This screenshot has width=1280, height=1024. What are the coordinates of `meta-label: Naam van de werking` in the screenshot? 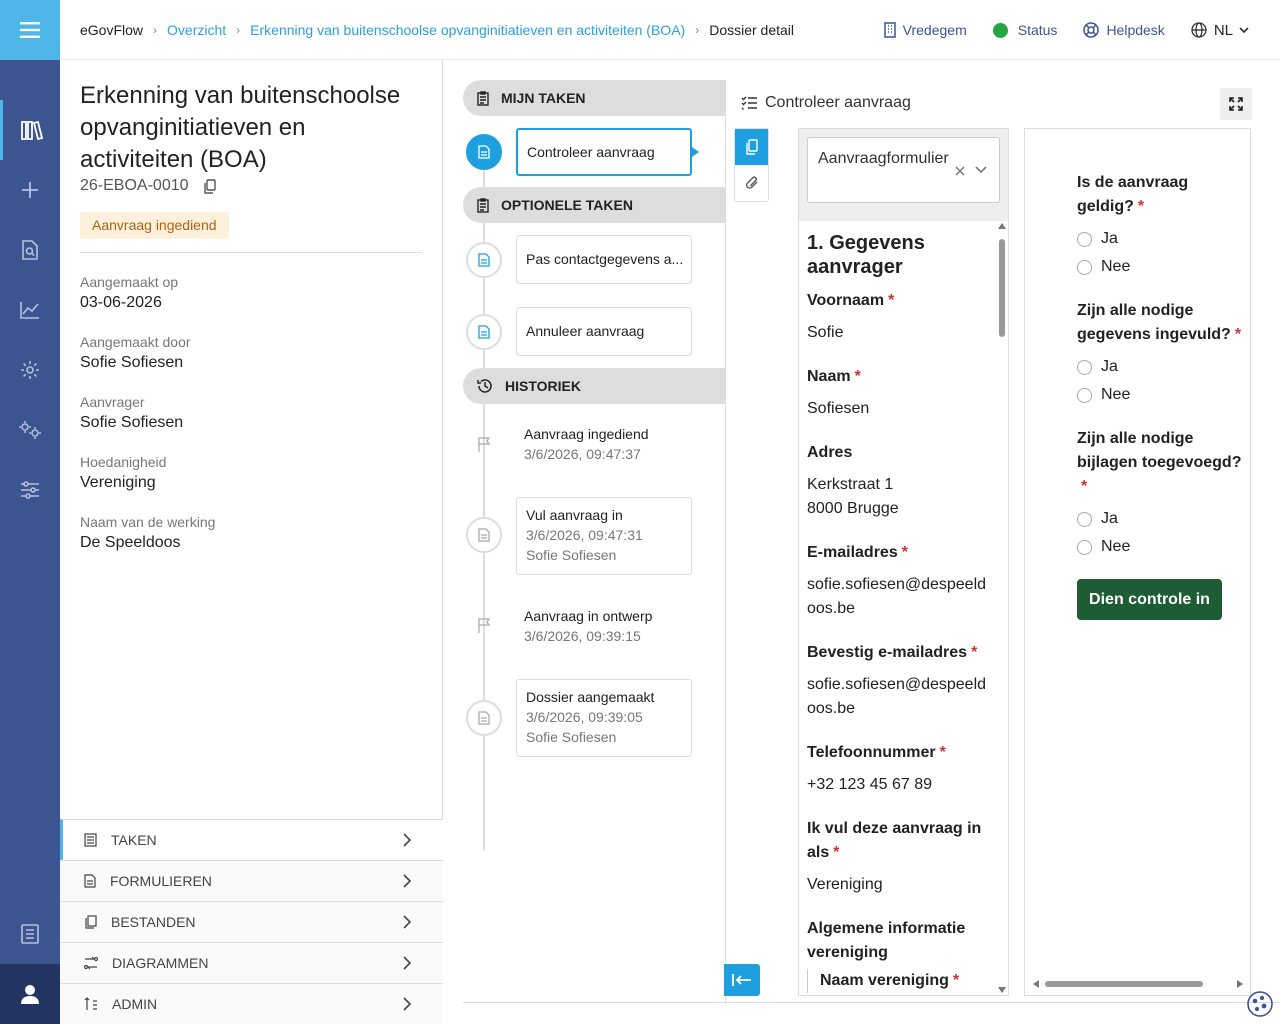 It's located at (148, 522).